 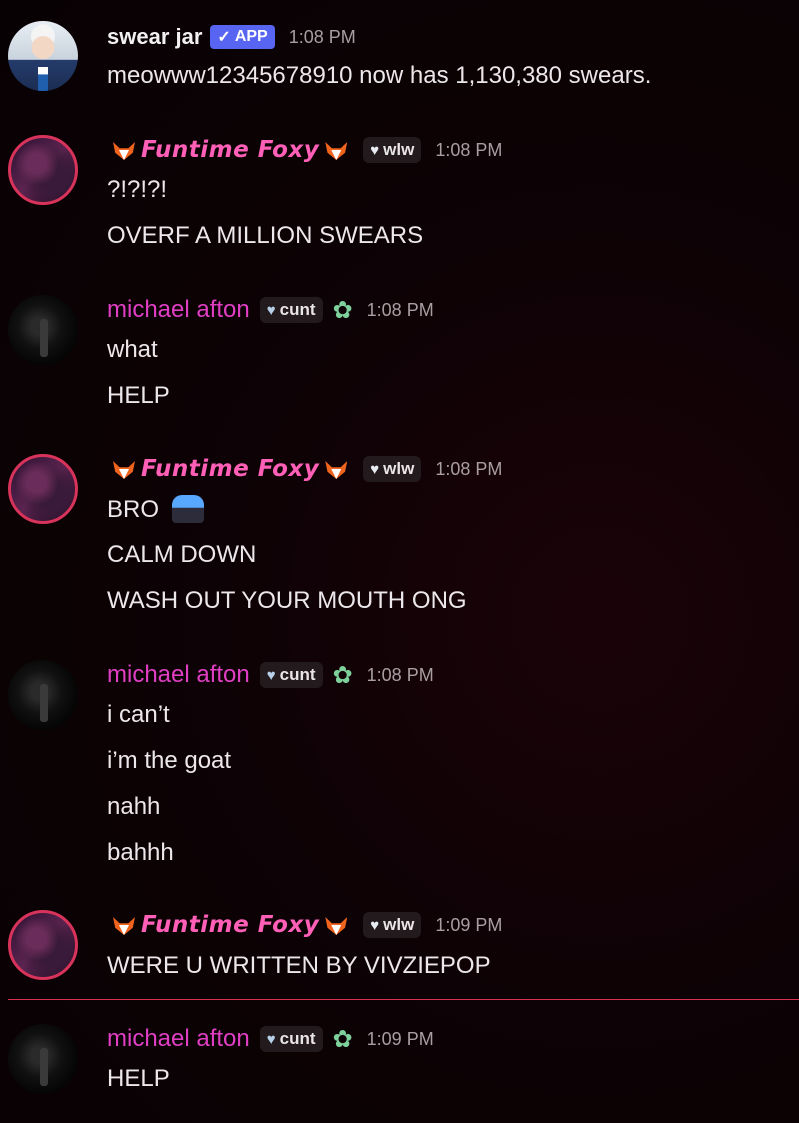 I want to click on author-name: swear jar, so click(x=154, y=37).